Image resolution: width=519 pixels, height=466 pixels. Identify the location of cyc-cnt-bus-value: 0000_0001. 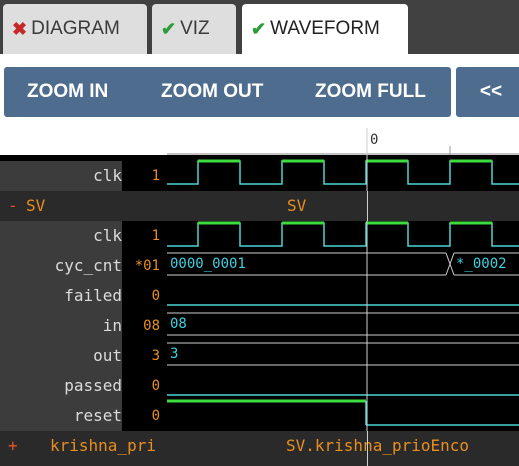
(208, 264).